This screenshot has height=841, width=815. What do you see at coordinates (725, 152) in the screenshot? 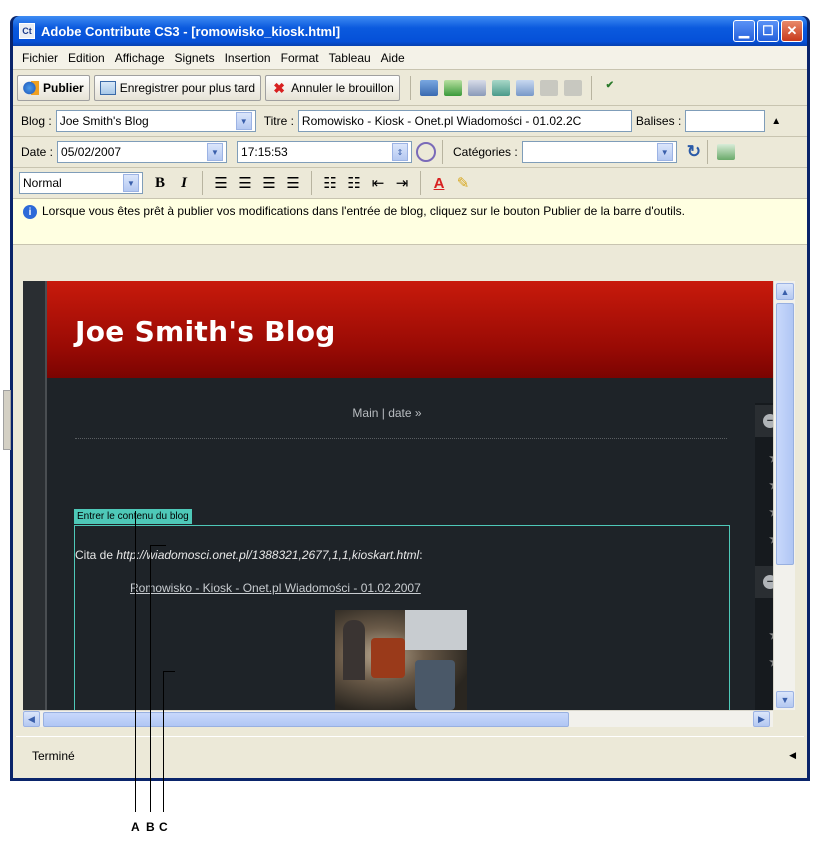
I see `categories-manage-icon` at bounding box center [725, 152].